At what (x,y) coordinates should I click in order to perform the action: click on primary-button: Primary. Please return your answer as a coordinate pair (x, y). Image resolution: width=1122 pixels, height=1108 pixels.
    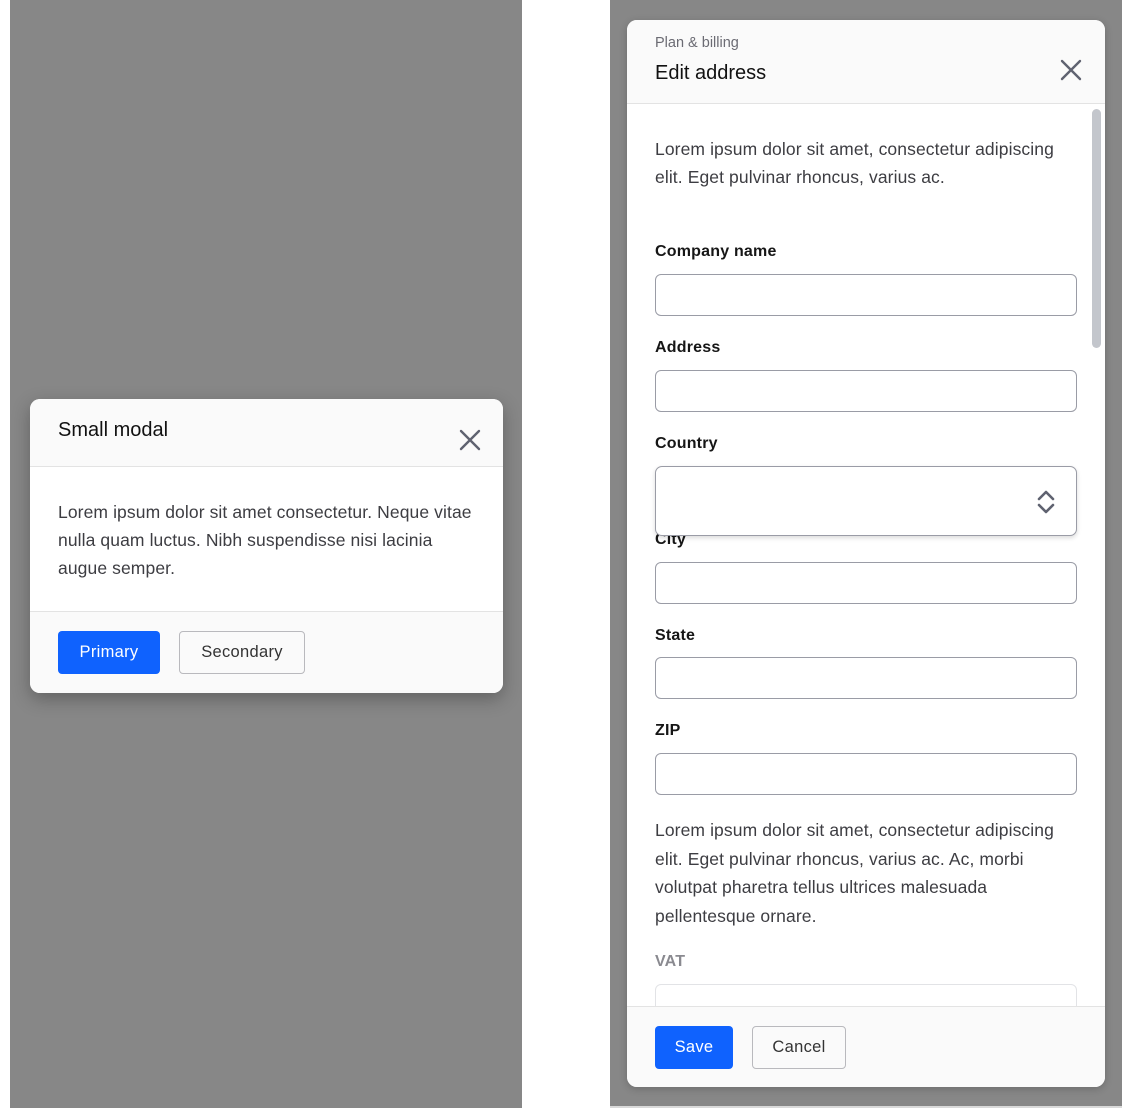
    Looking at the image, I should click on (109, 652).